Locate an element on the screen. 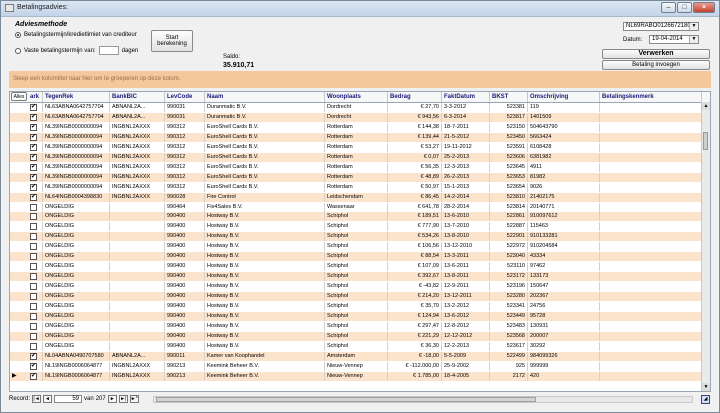 The width and height of the screenshot is (720, 413). cell-bedrag: € 106,56 is located at coordinates (415, 247).